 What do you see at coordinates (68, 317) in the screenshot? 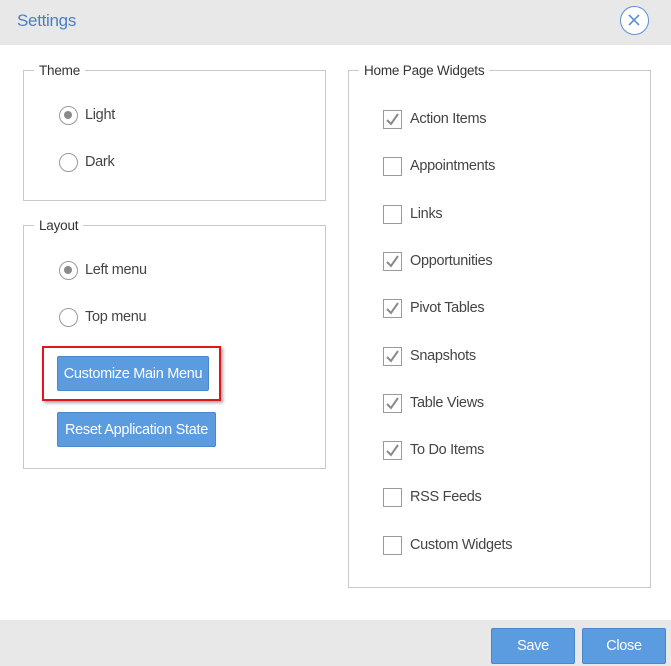
I see `radio-top-menu` at bounding box center [68, 317].